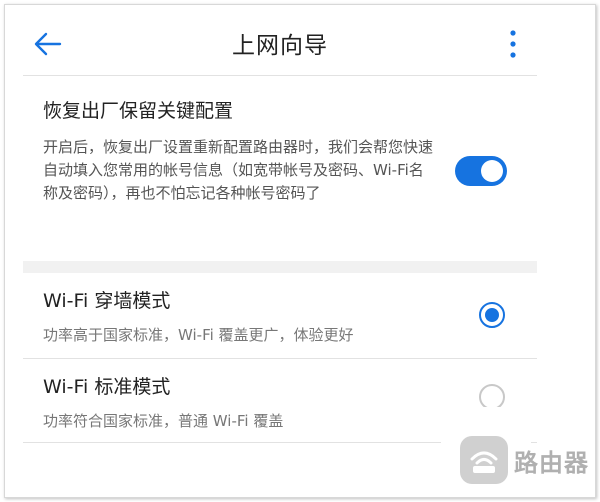 Image resolution: width=600 pixels, height=502 pixels. Describe the element at coordinates (198, 335) in the screenshot. I see `mode-description: 功率高于国家标准，Wi-Fi 覆盖更广，体验更好` at that location.